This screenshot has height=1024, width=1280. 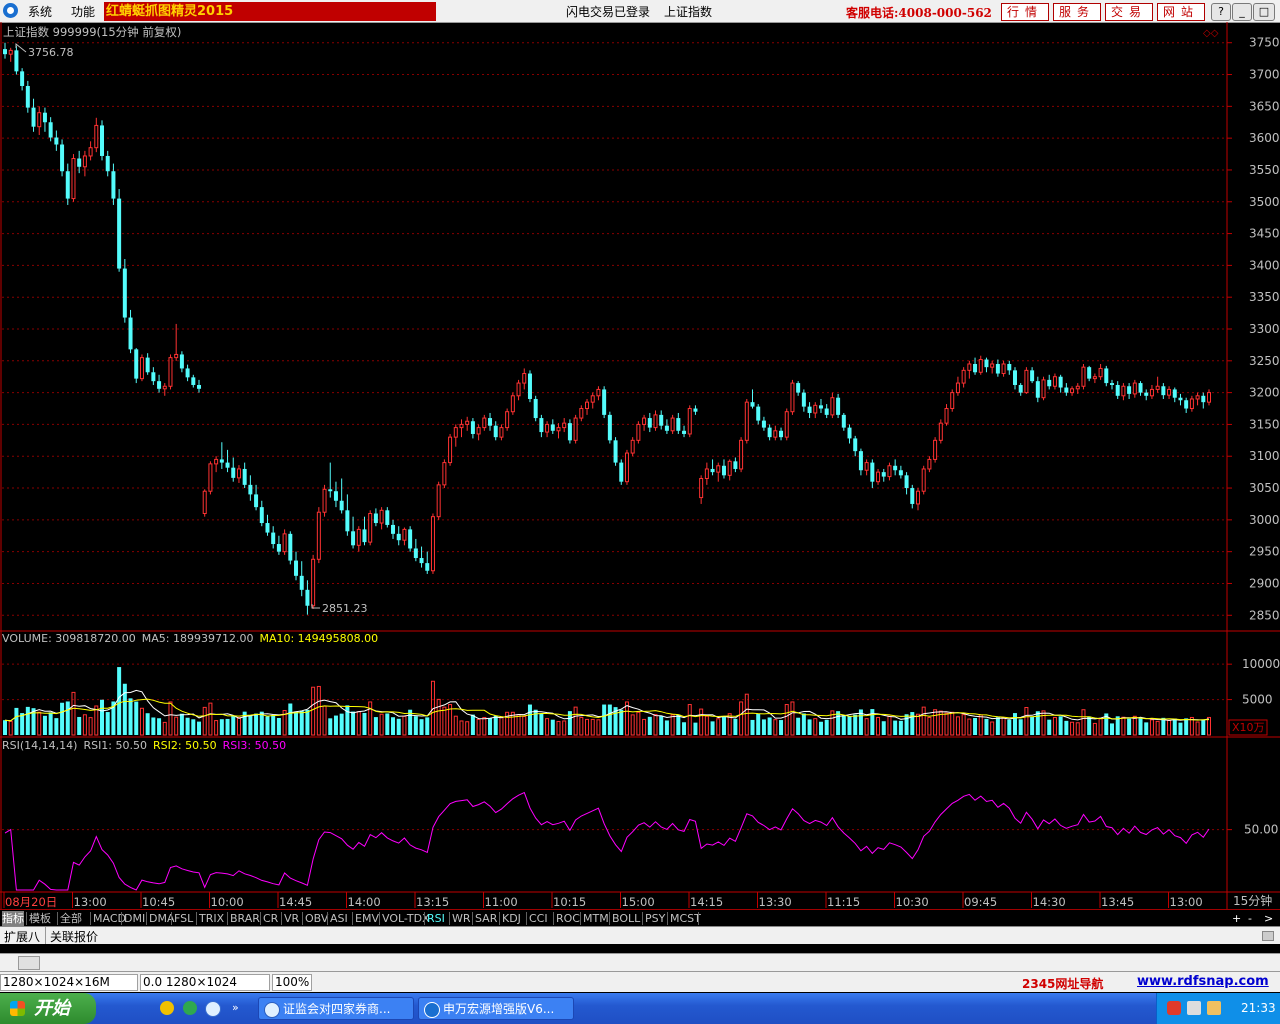 What do you see at coordinates (1077, 12) in the screenshot?
I see `nav-service-button: 服务` at bounding box center [1077, 12].